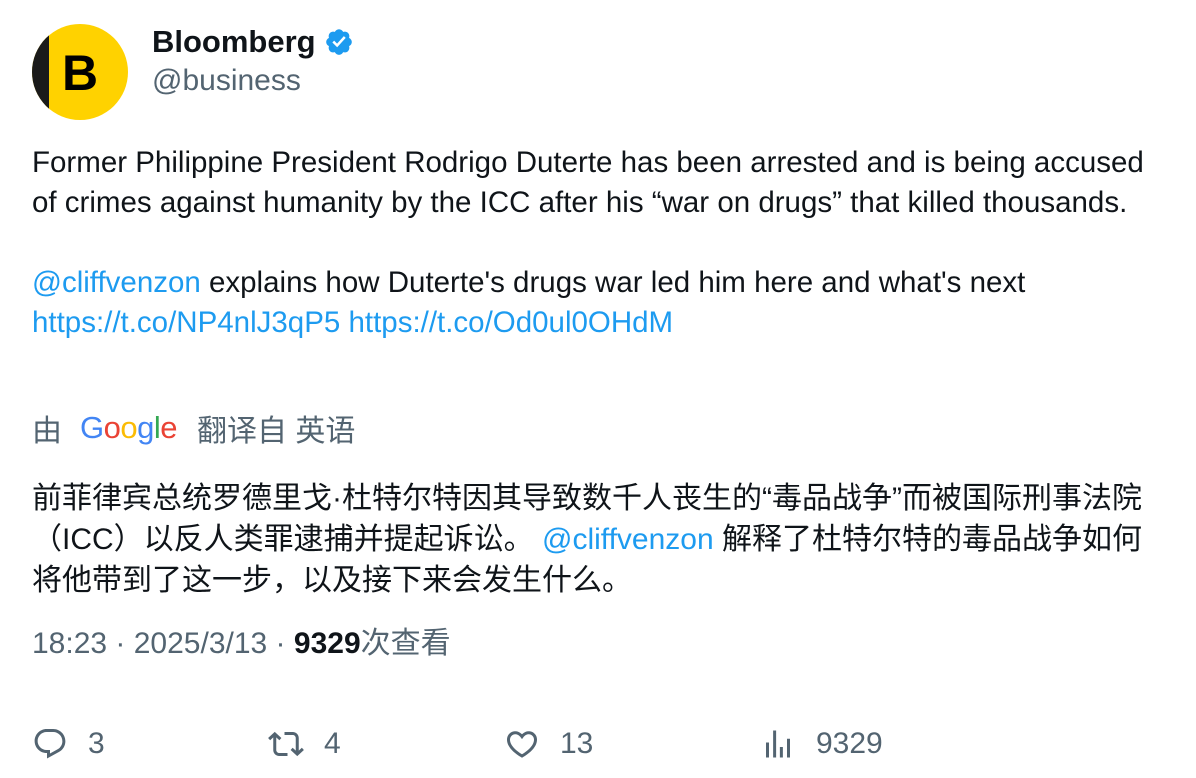 The image size is (1196, 778). I want to click on retweet-count: 4, so click(332, 743).